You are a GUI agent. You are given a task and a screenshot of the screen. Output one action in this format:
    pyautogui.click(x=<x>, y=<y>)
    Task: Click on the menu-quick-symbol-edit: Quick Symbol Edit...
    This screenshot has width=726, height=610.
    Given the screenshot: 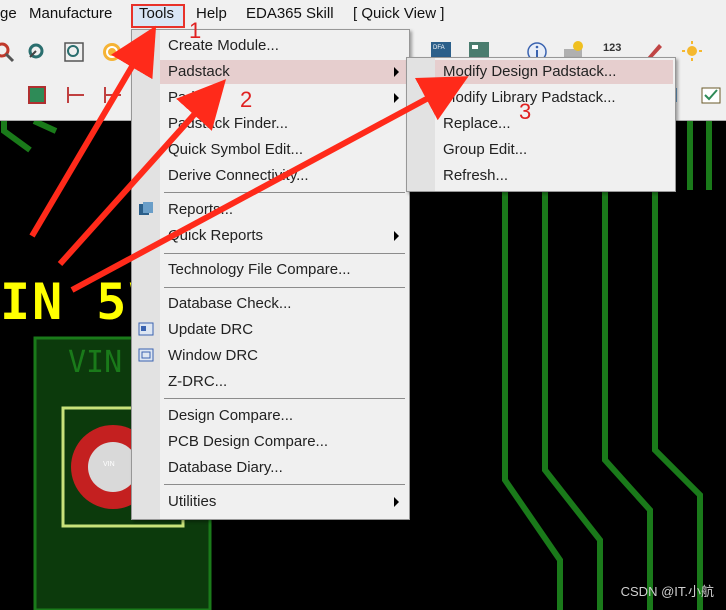 What is the action you would take?
    pyautogui.click(x=283, y=150)
    